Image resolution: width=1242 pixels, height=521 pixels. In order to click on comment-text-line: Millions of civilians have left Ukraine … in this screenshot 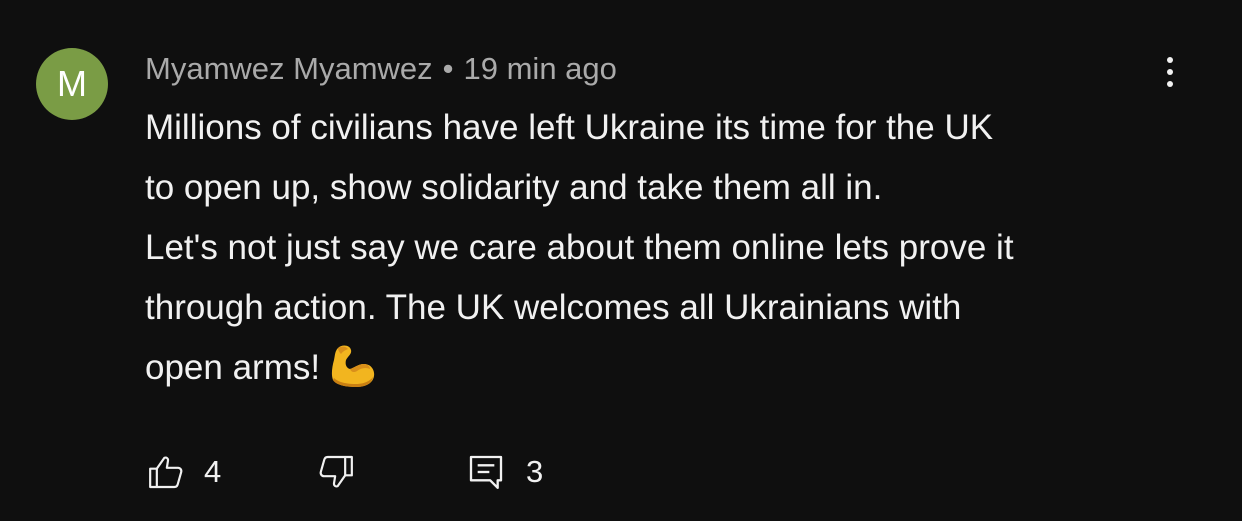, I will do `click(569, 127)`.